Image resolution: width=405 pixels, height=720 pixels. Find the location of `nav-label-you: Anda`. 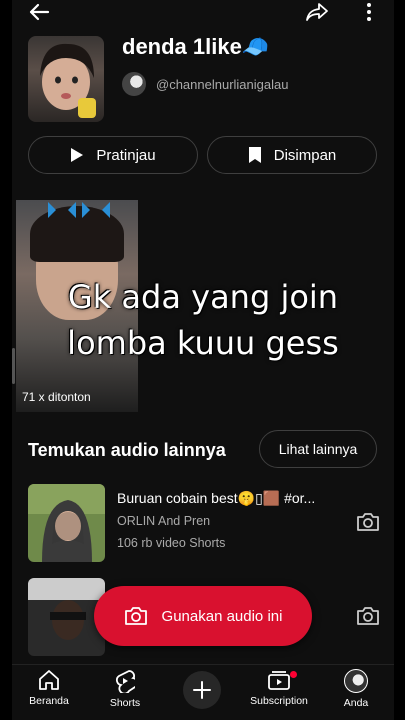

nav-label-you: Anda is located at coordinates (356, 703).